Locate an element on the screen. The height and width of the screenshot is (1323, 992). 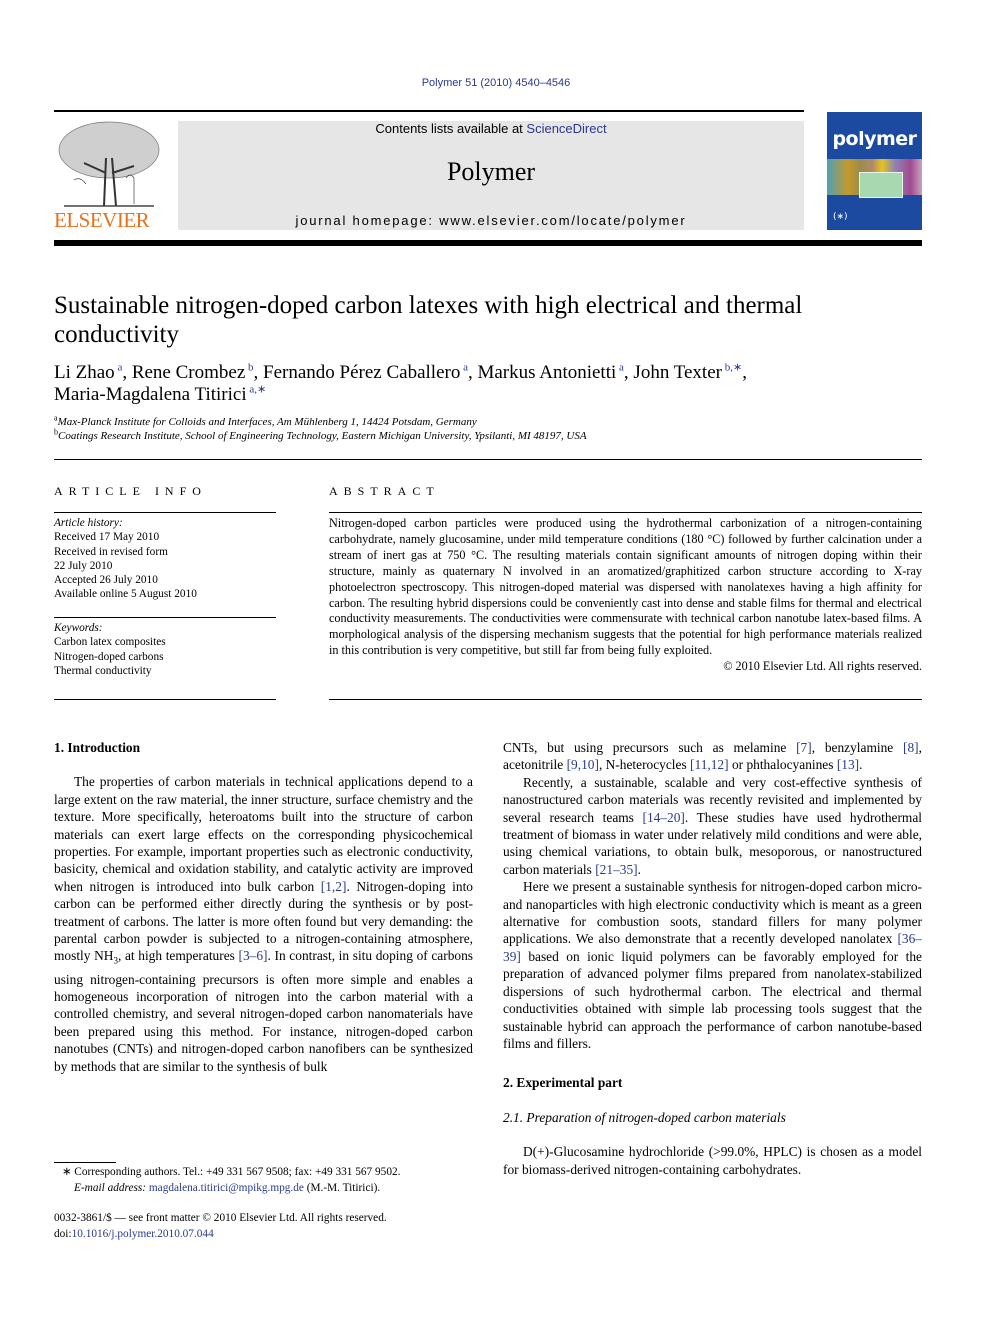
citation-link: [21–35] is located at coordinates (616, 869).